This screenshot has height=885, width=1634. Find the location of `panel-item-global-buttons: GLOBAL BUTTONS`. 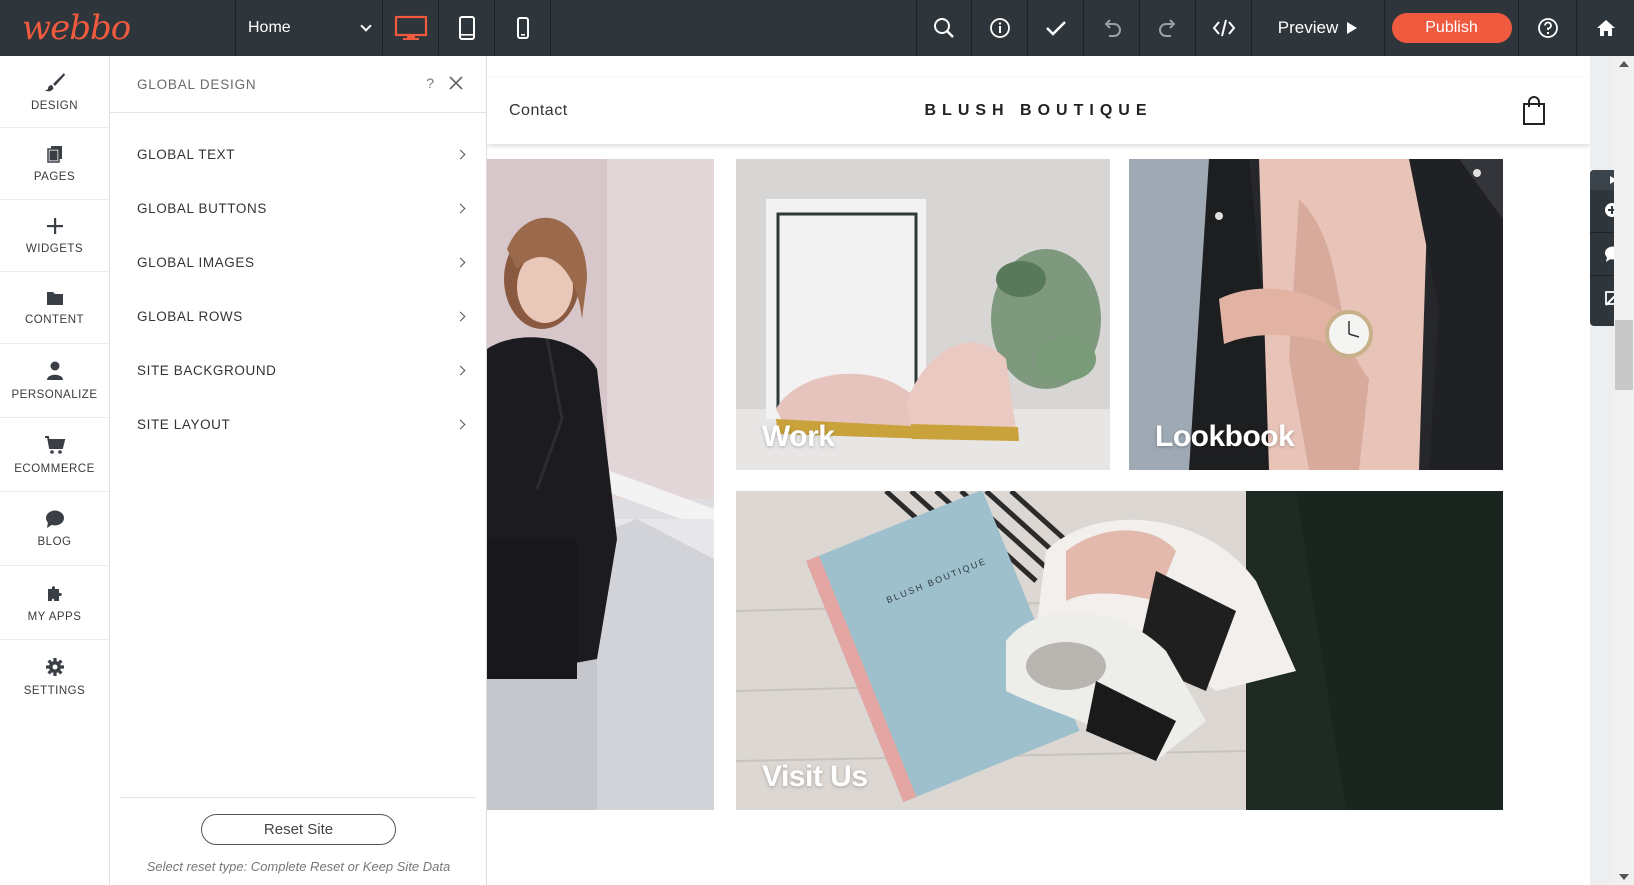

panel-item-global-buttons: GLOBAL BUTTONS is located at coordinates (298, 208).